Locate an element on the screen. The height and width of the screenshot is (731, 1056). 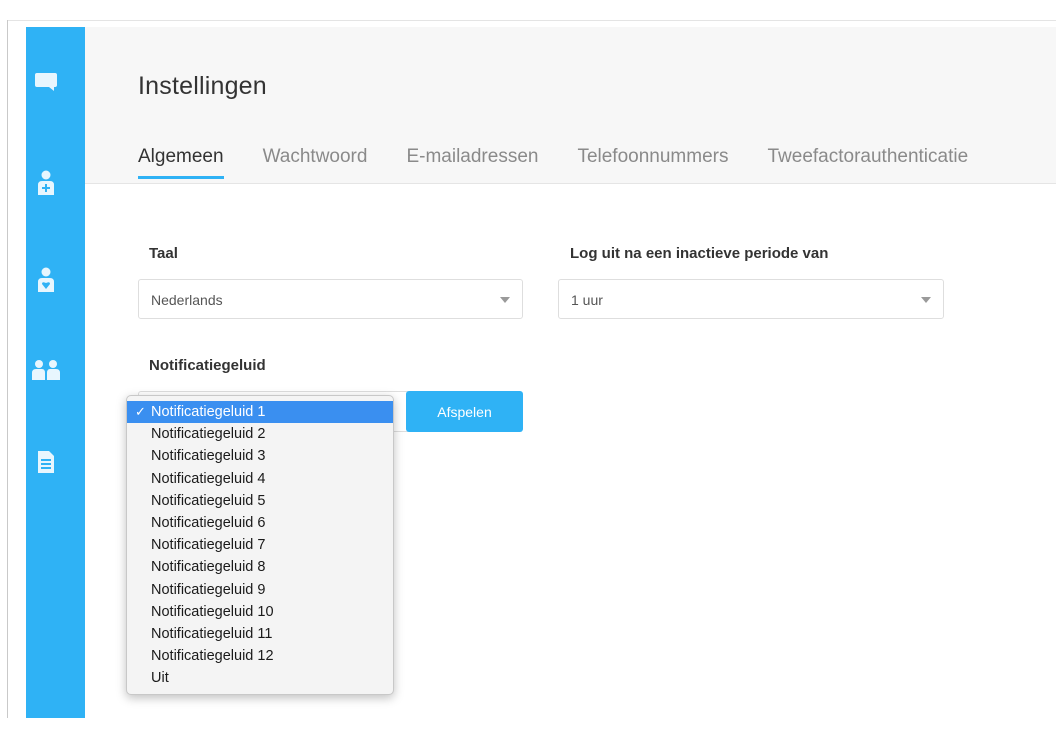
dropdown-option: Notificatiegeluid 7 is located at coordinates (260, 545).